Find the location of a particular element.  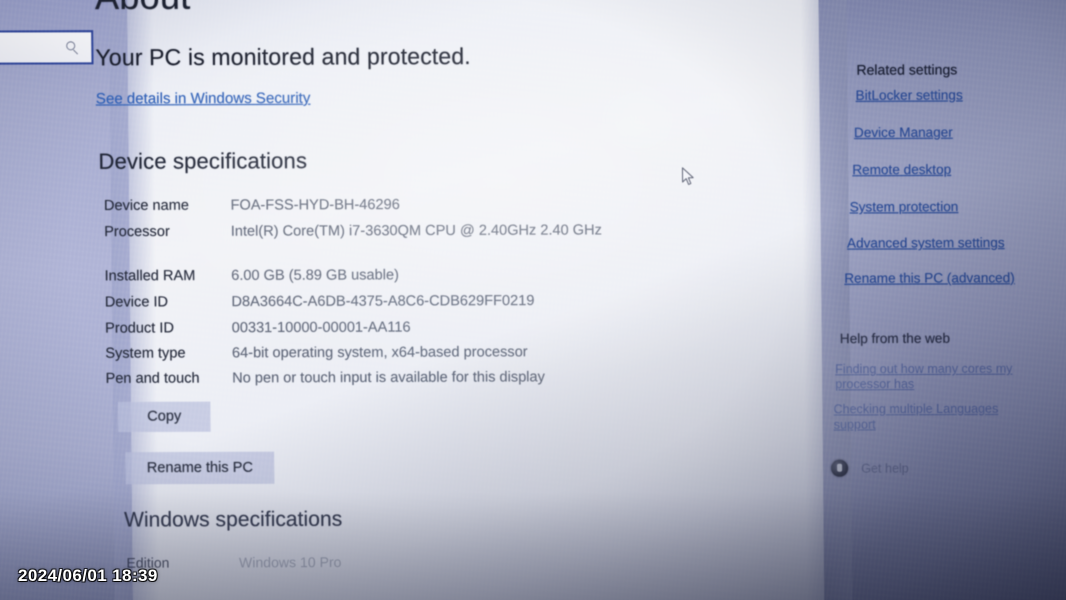

spec-label: Pen and touch is located at coordinates (152, 378).